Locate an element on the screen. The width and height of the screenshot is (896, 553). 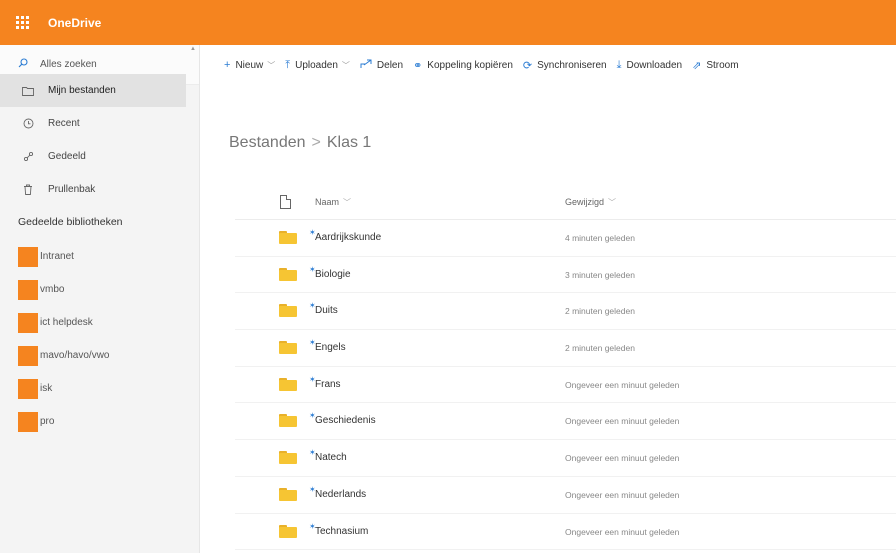
sidebar-item-prullenbak: Prullenbak is located at coordinates (99, 189).